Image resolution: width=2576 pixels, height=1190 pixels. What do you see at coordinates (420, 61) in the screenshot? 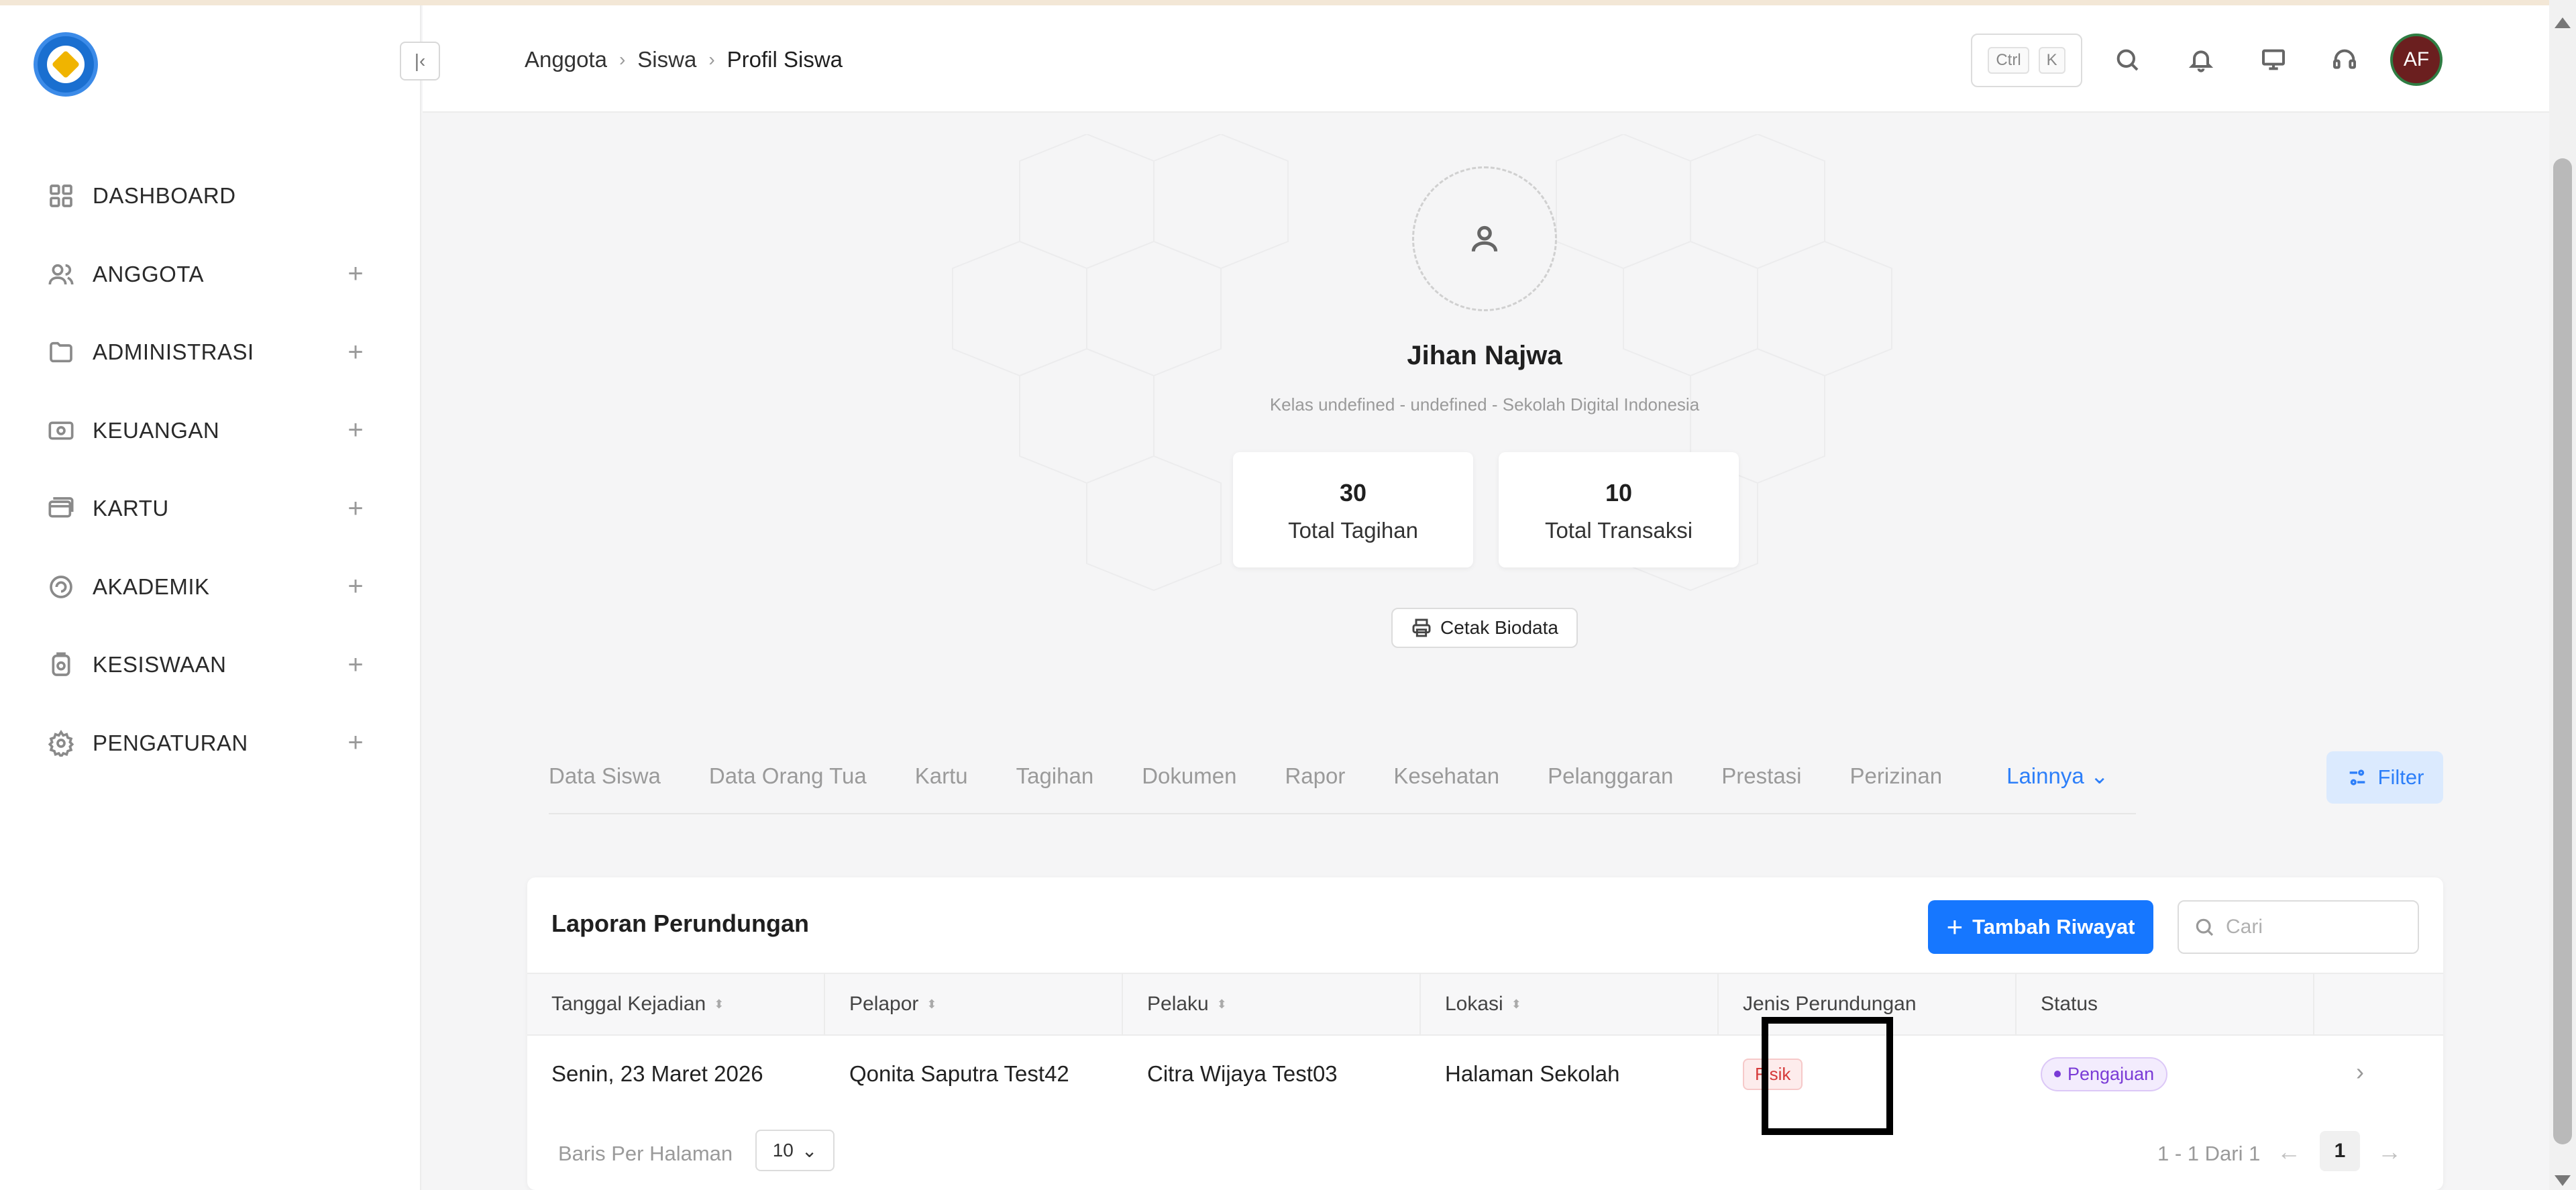
I see `collapse-sidebar-button: |‹` at bounding box center [420, 61].